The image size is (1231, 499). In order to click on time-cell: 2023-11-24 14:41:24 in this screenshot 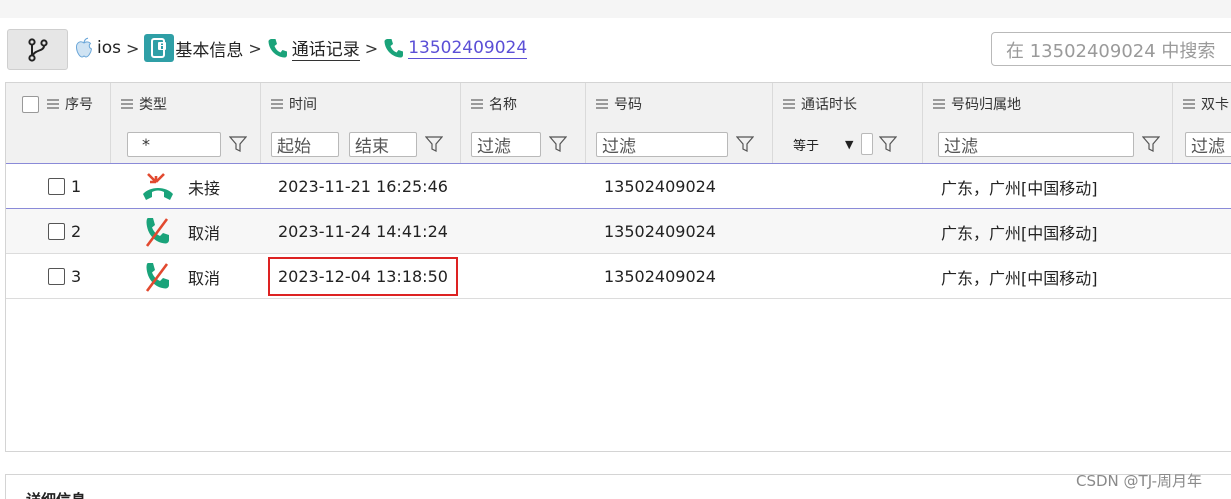, I will do `click(363, 231)`.